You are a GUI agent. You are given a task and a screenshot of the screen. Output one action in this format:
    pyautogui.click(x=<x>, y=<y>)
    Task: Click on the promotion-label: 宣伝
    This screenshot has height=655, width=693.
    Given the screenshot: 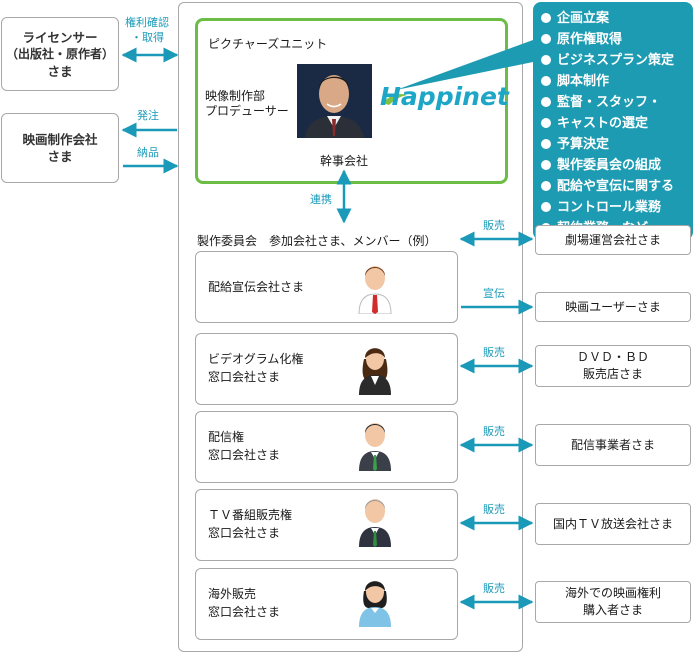 What is the action you would take?
    pyautogui.click(x=494, y=293)
    